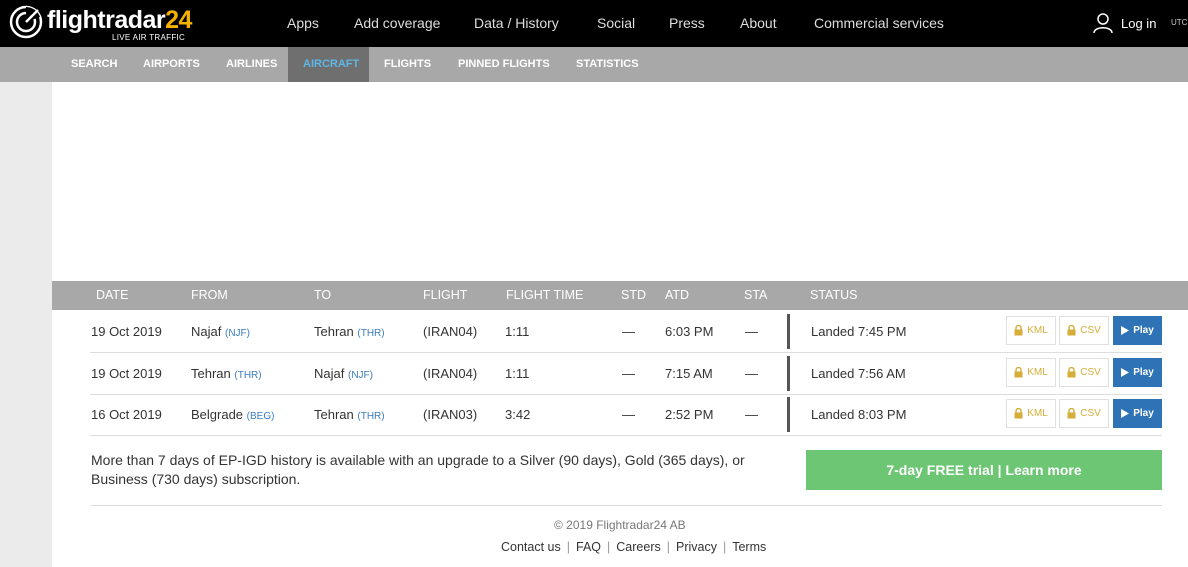  Describe the element at coordinates (1124, 23) in the screenshot. I see `login-button: Log in` at that location.